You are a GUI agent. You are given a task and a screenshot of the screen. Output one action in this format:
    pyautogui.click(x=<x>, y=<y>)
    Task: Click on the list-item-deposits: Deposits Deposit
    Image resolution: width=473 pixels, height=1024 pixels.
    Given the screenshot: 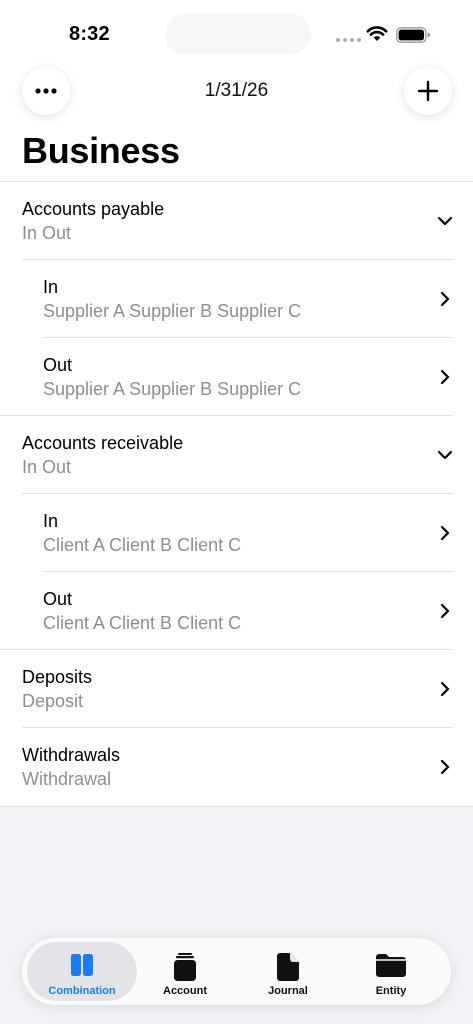 What is the action you would take?
    pyautogui.click(x=236, y=689)
    